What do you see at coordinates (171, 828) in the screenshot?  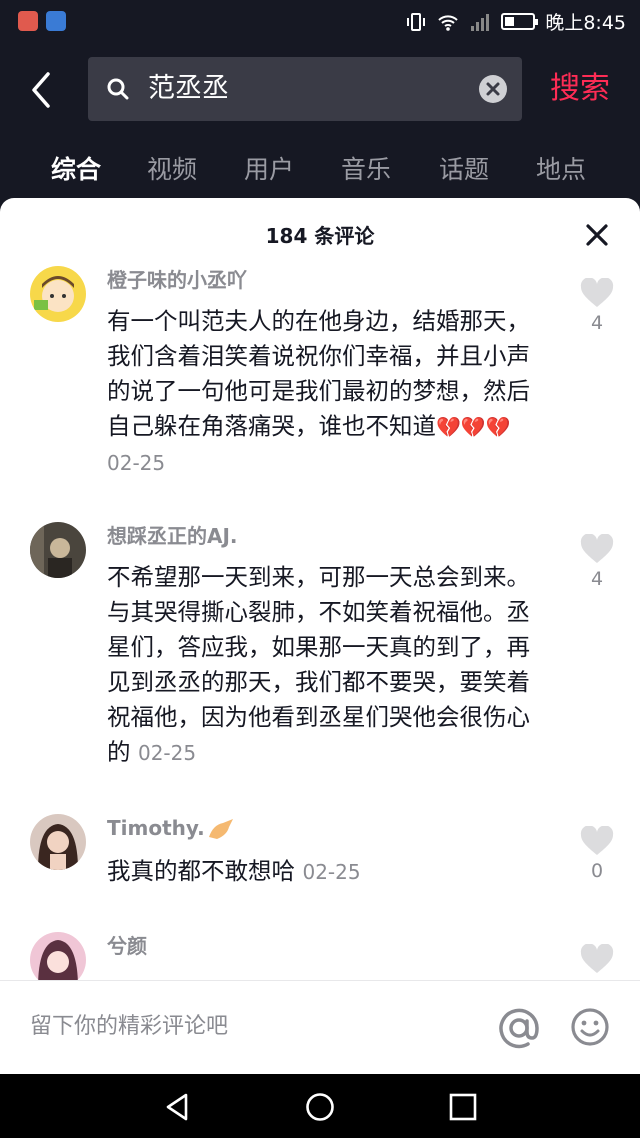 I see `comment-username: Timothy.` at bounding box center [171, 828].